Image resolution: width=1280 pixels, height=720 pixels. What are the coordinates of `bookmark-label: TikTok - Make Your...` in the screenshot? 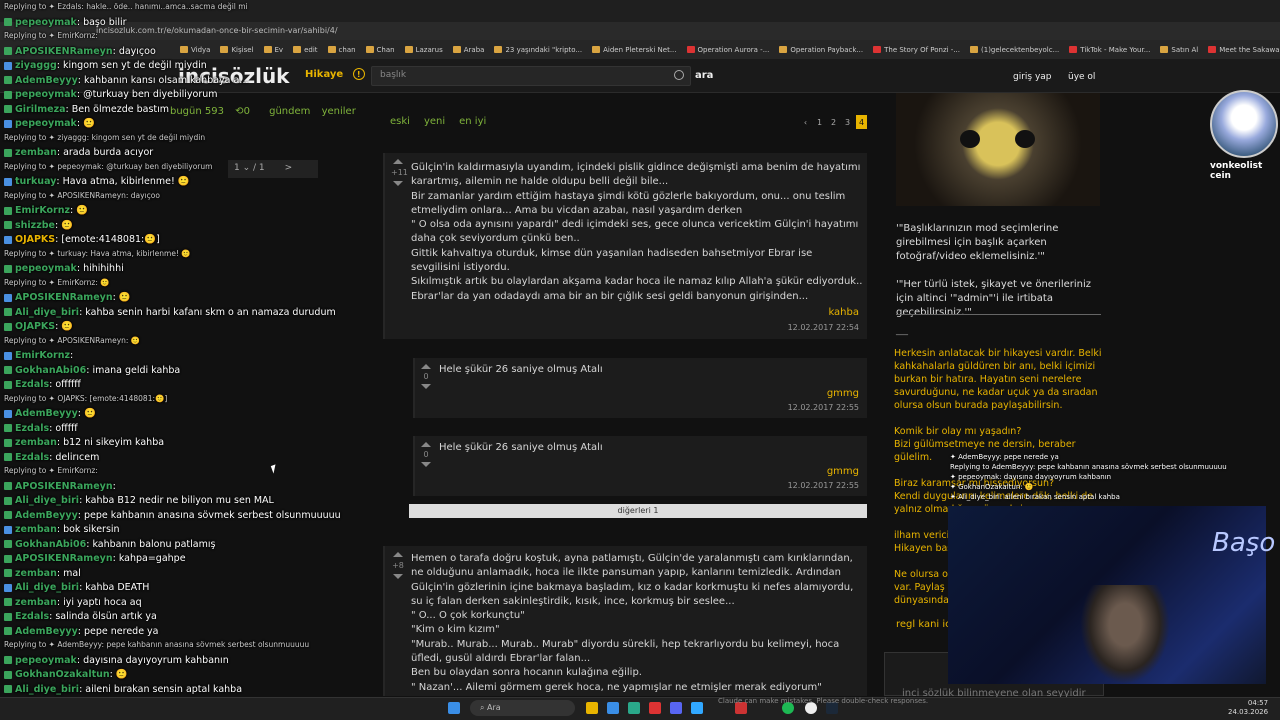 It's located at (1115, 49).